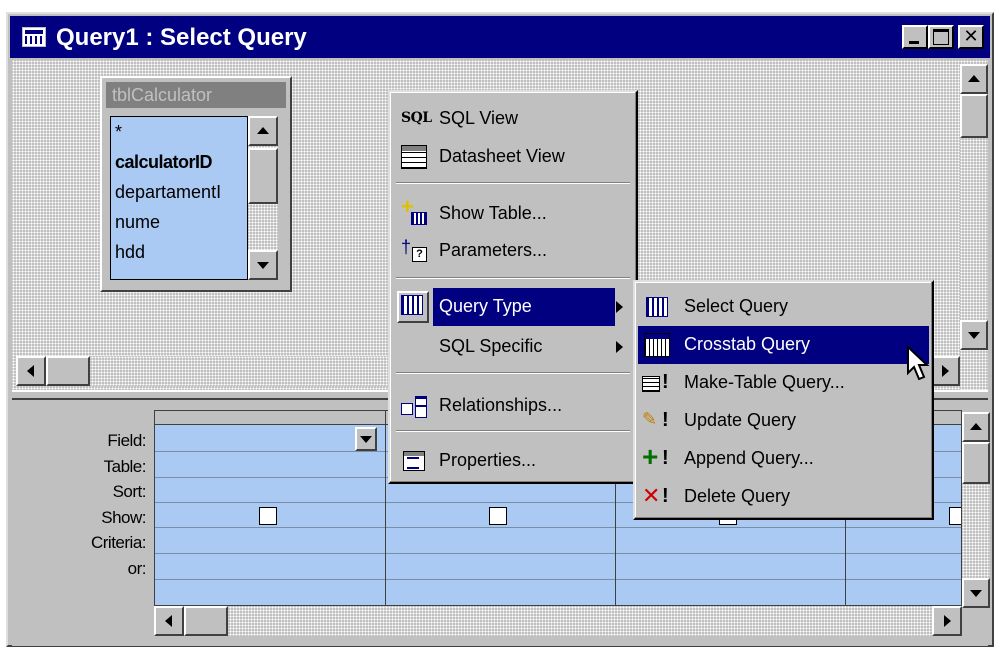 The image size is (1001, 655). What do you see at coordinates (655, 383) in the screenshot?
I see `make-table-query-icon: !` at bounding box center [655, 383].